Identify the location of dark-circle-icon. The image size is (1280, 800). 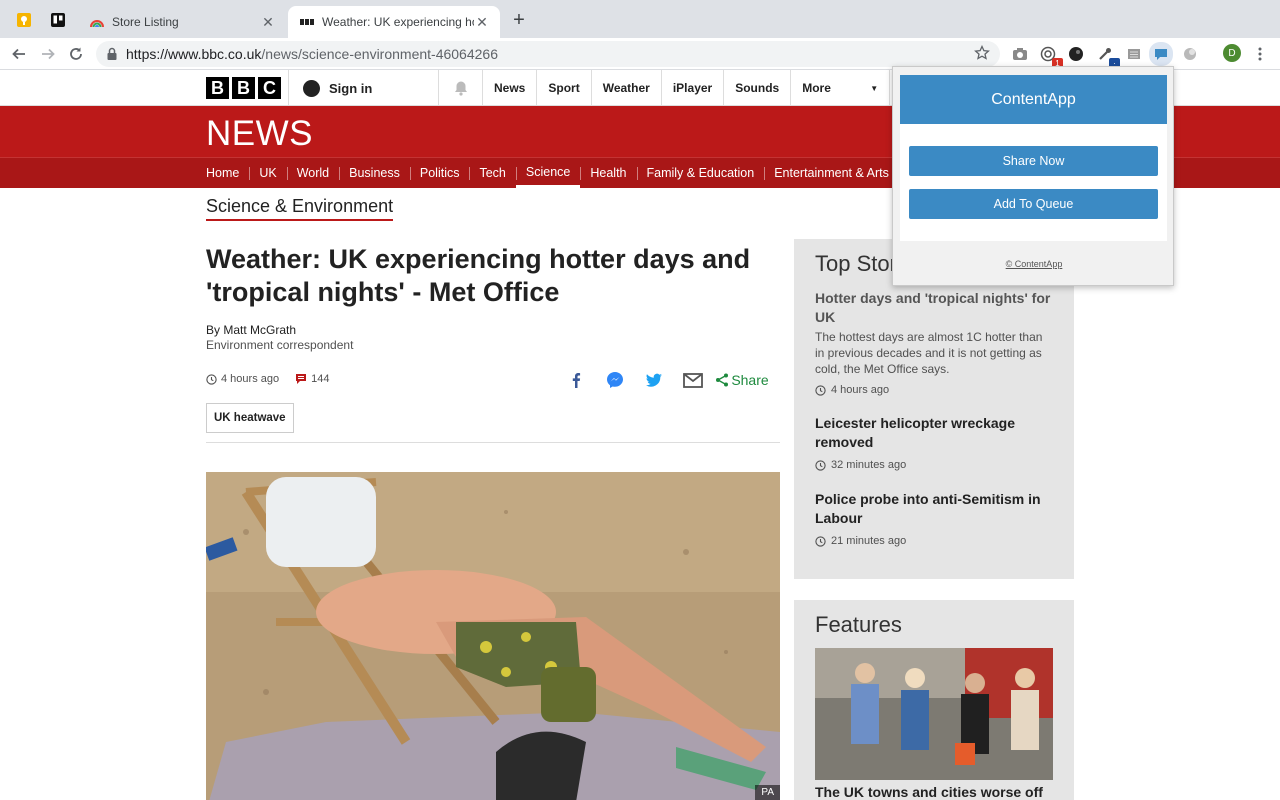
(1076, 54).